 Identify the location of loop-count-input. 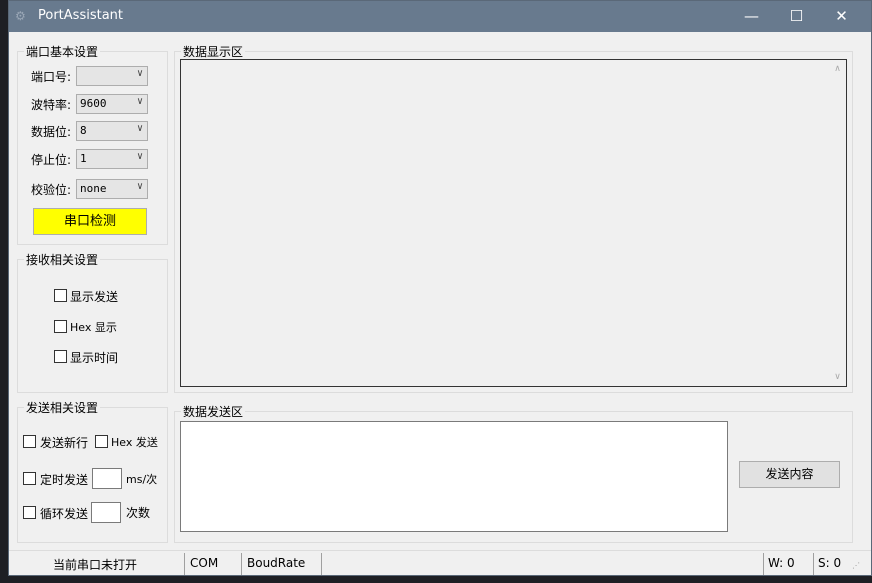
(106, 512).